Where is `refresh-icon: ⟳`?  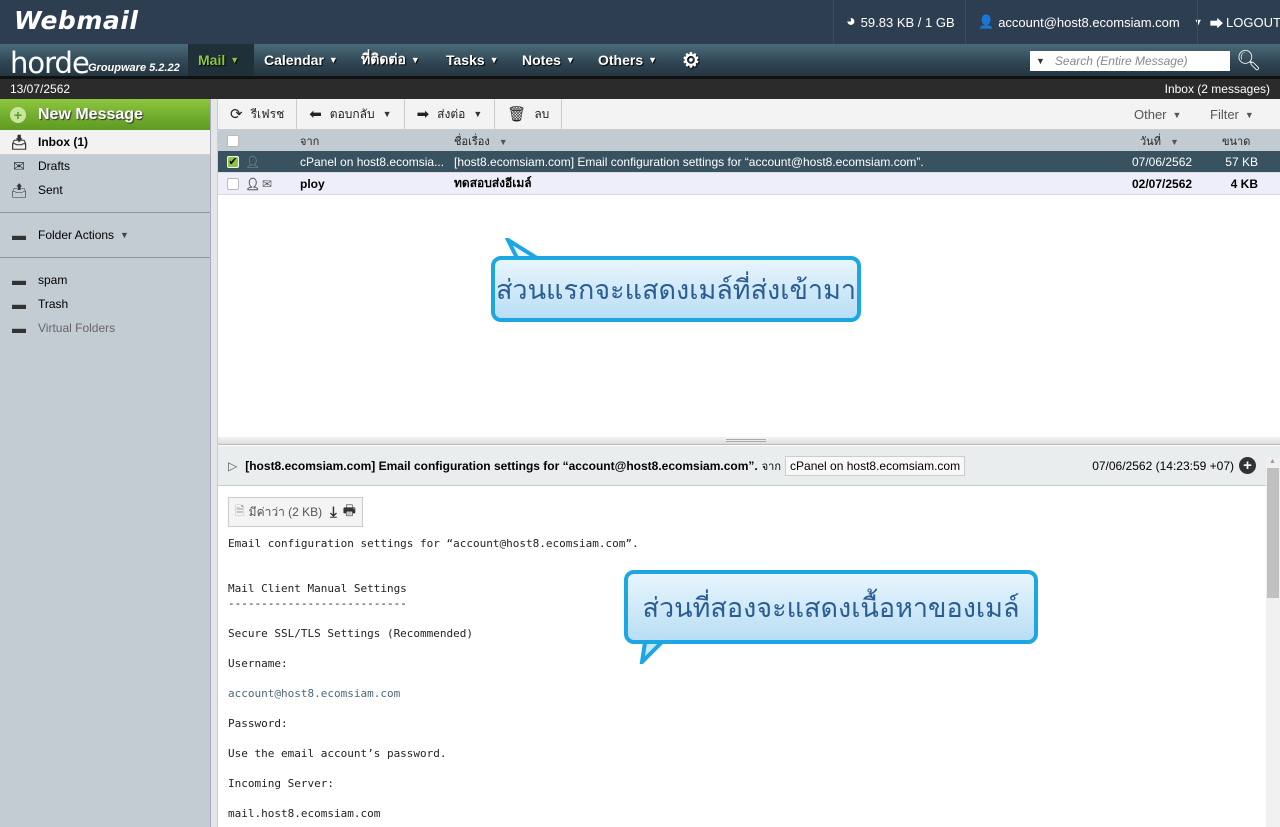 refresh-icon: ⟳ is located at coordinates (236, 114).